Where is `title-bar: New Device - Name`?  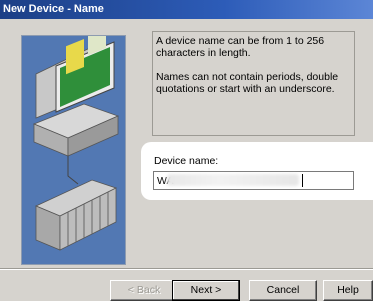
title-bar: New Device - Name is located at coordinates (186, 9).